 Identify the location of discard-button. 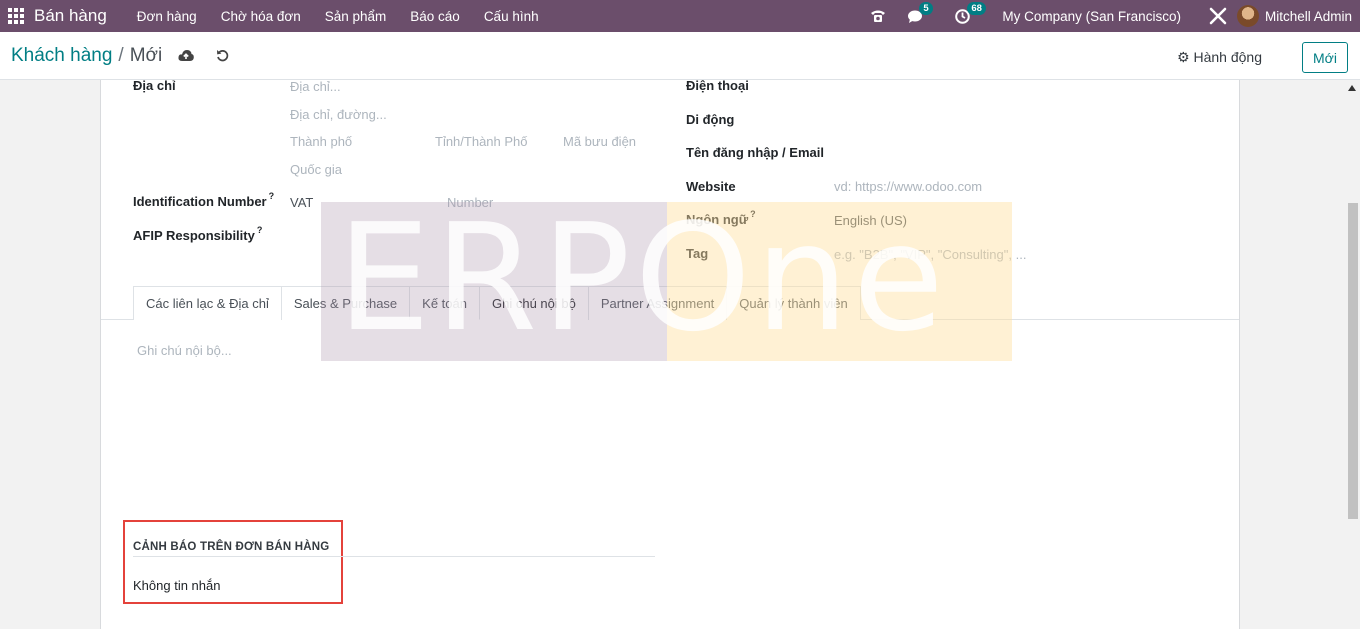
(222, 55).